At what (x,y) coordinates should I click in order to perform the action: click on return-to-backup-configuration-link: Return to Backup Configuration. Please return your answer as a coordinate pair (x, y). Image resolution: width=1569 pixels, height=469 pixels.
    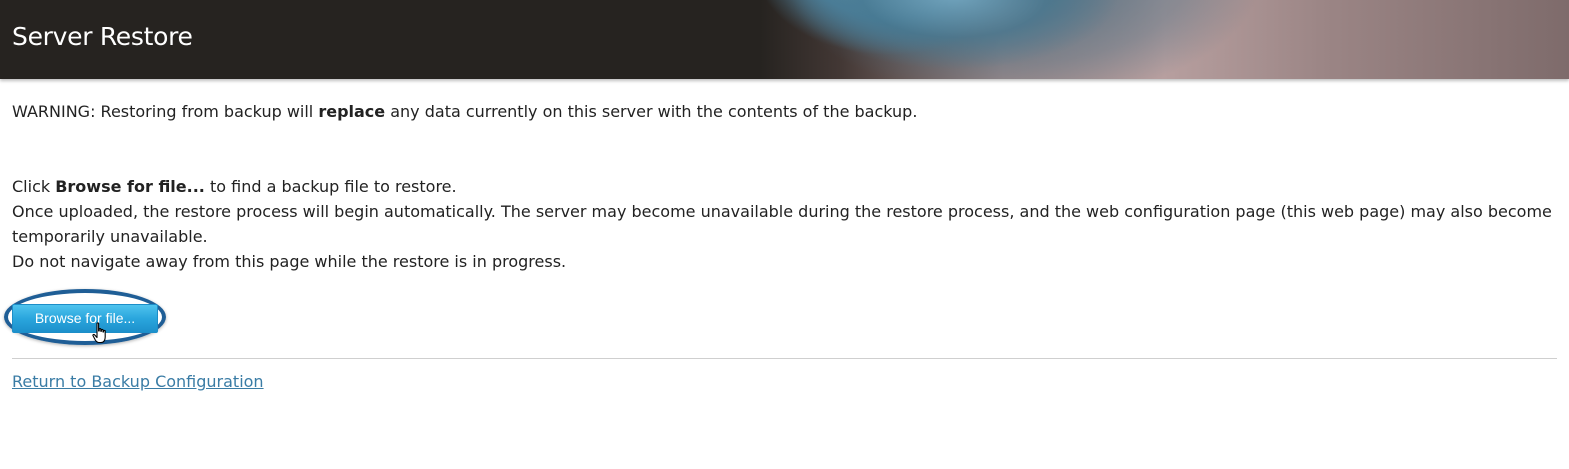
    Looking at the image, I should click on (138, 381).